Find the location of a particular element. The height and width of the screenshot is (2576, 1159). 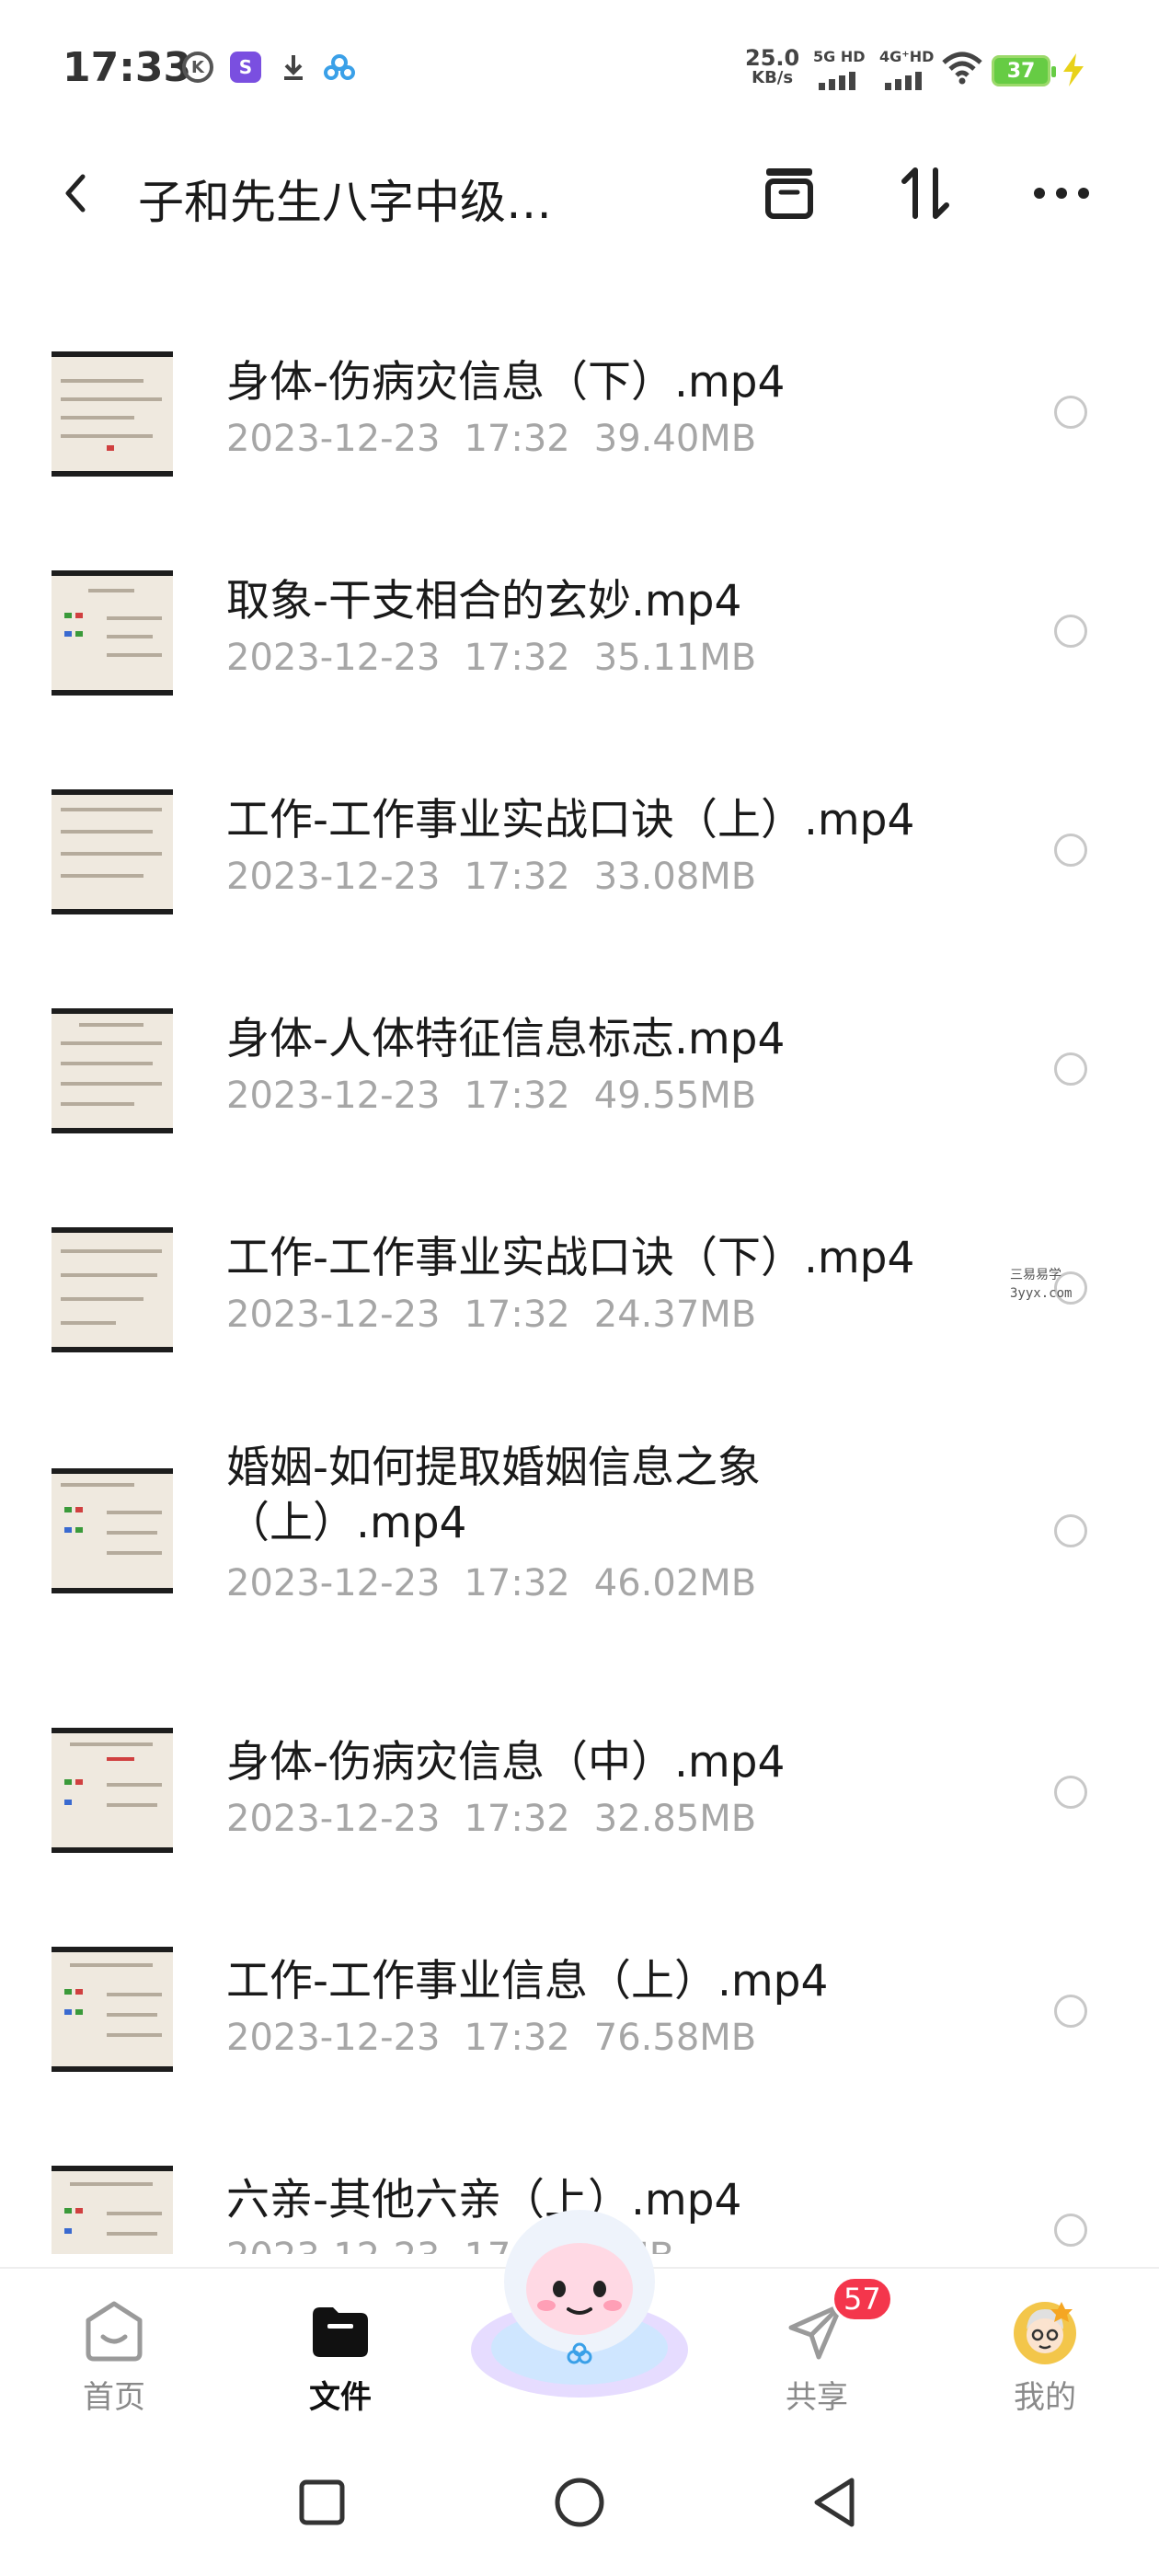

tab-home-label: 首页 is located at coordinates (114, 2397).